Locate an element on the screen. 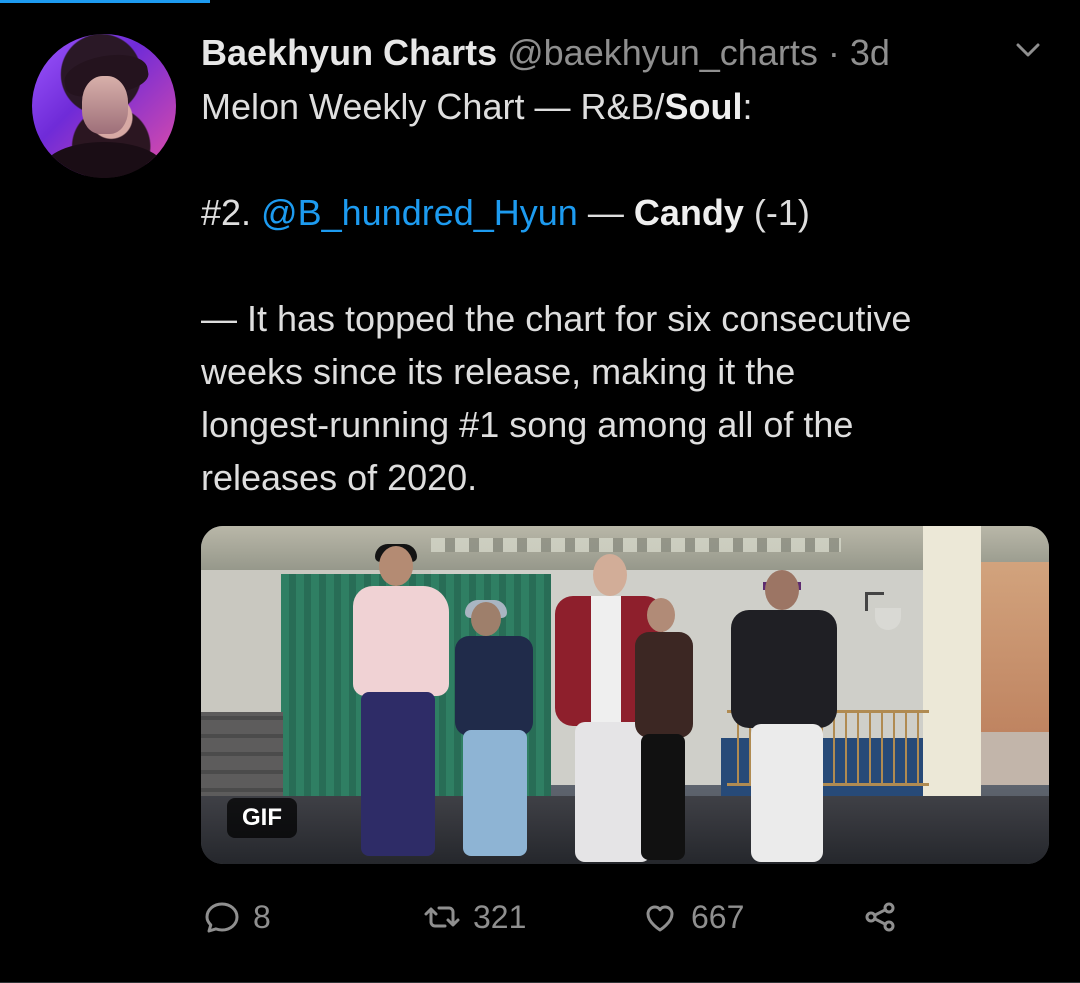 The image size is (1080, 983). tweet-line-4: weeks since its release, making it the is located at coordinates (498, 371).